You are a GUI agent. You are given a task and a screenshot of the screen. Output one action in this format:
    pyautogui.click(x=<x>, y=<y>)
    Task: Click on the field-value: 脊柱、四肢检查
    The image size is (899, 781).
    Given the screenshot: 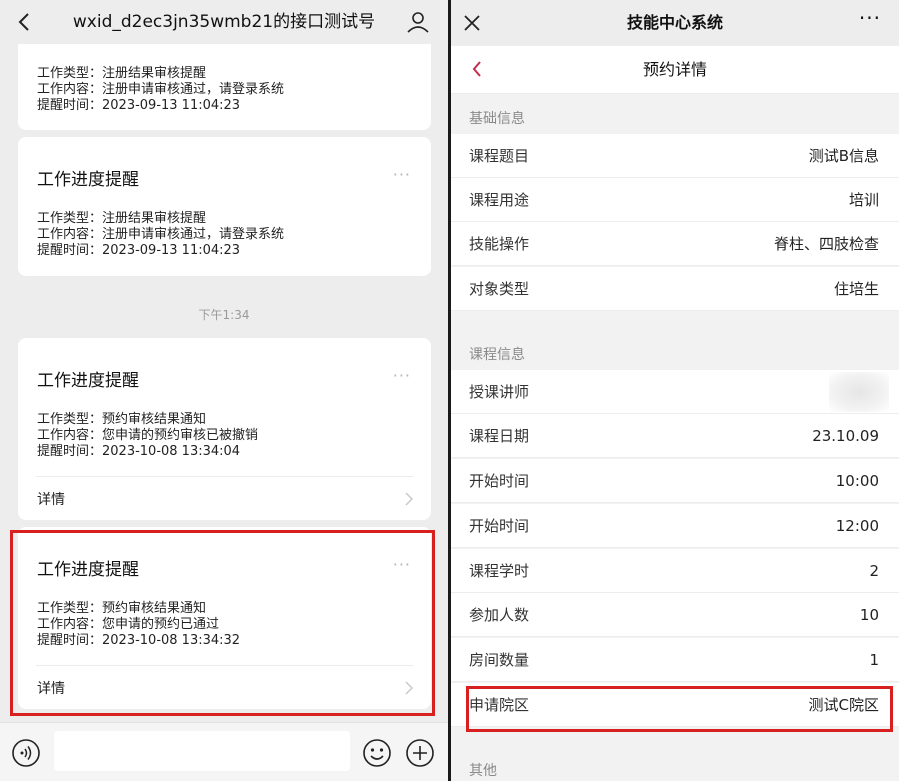 What is the action you would take?
    pyautogui.click(x=826, y=244)
    